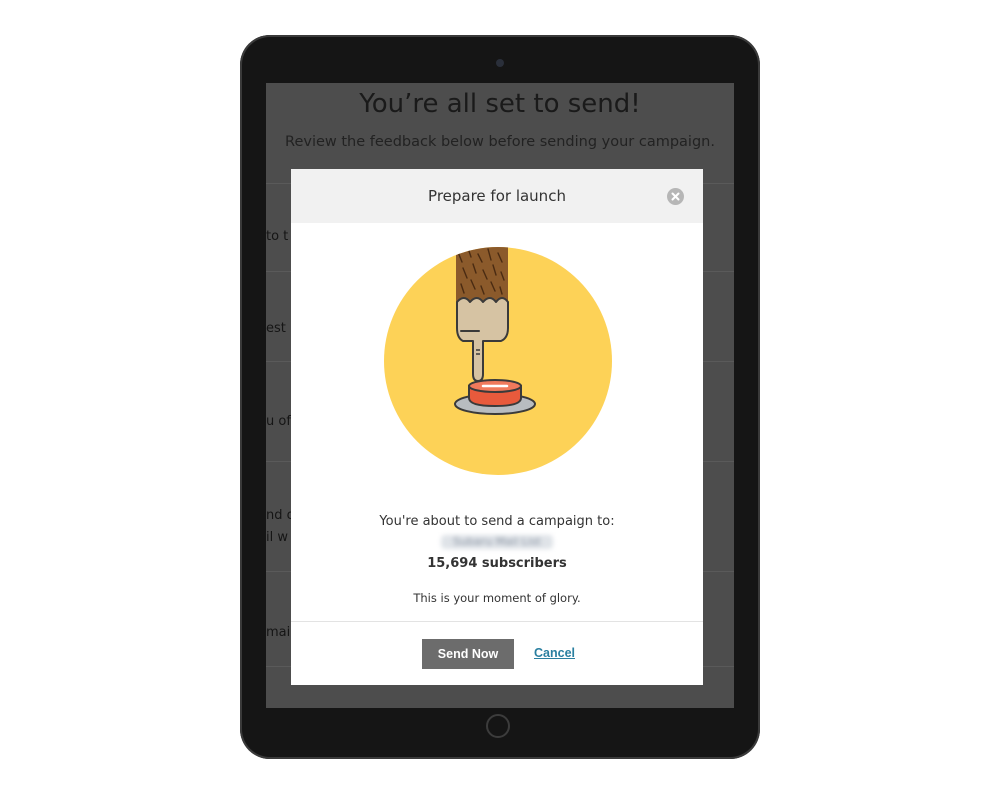  I want to click on modal-title: Prepare for launch, so click(497, 196).